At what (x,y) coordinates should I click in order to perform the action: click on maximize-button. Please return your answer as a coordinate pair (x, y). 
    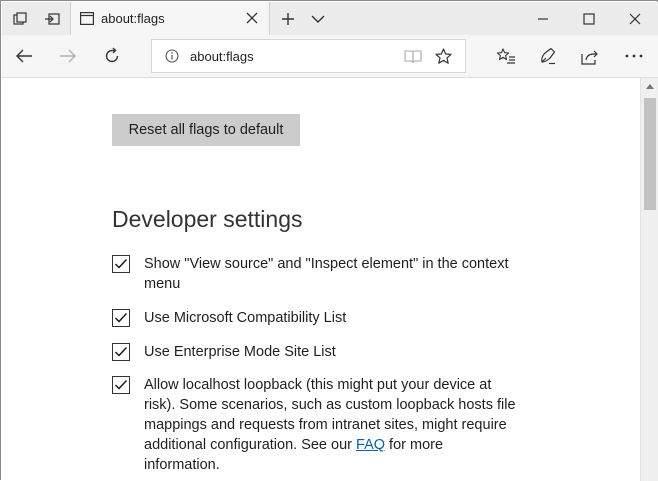
    Looking at the image, I should click on (589, 18).